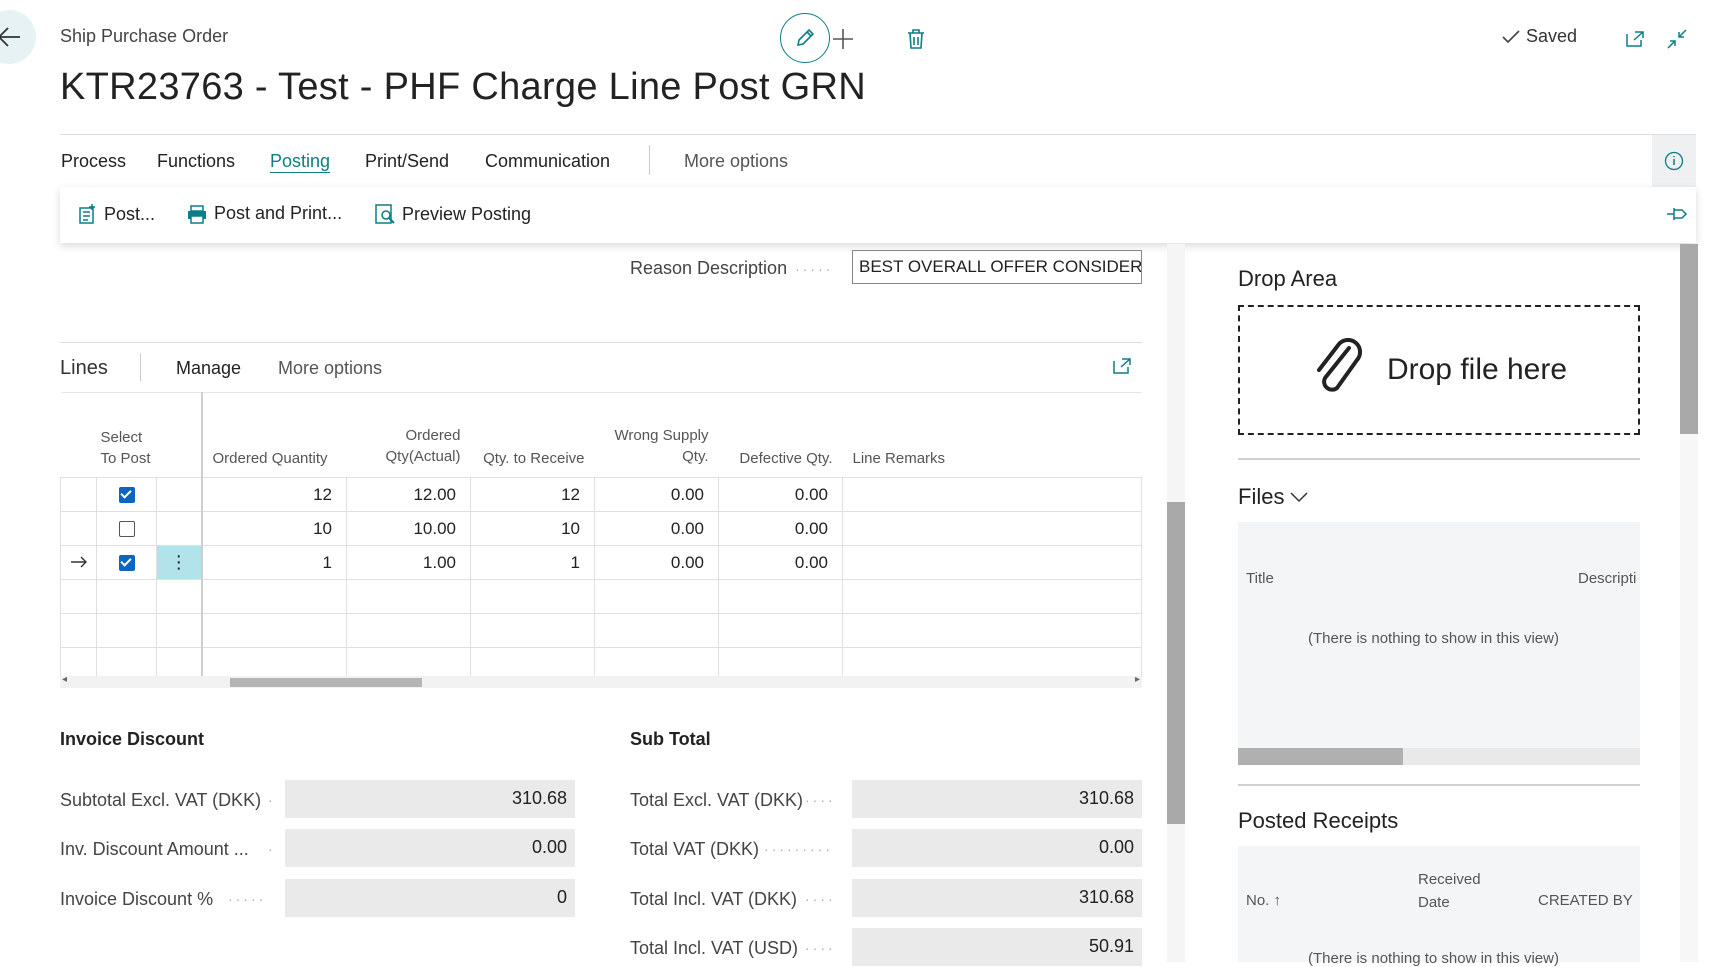  I want to click on table-row: 10 10.00 10 0.00 0.00, so click(601, 528).